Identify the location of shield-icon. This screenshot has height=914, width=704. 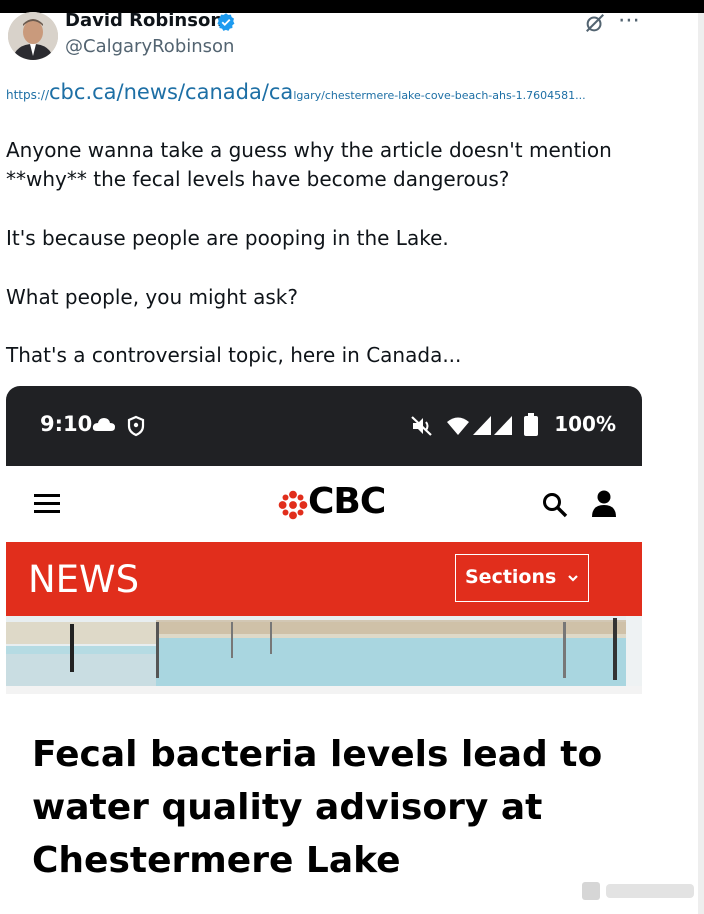
(136, 426).